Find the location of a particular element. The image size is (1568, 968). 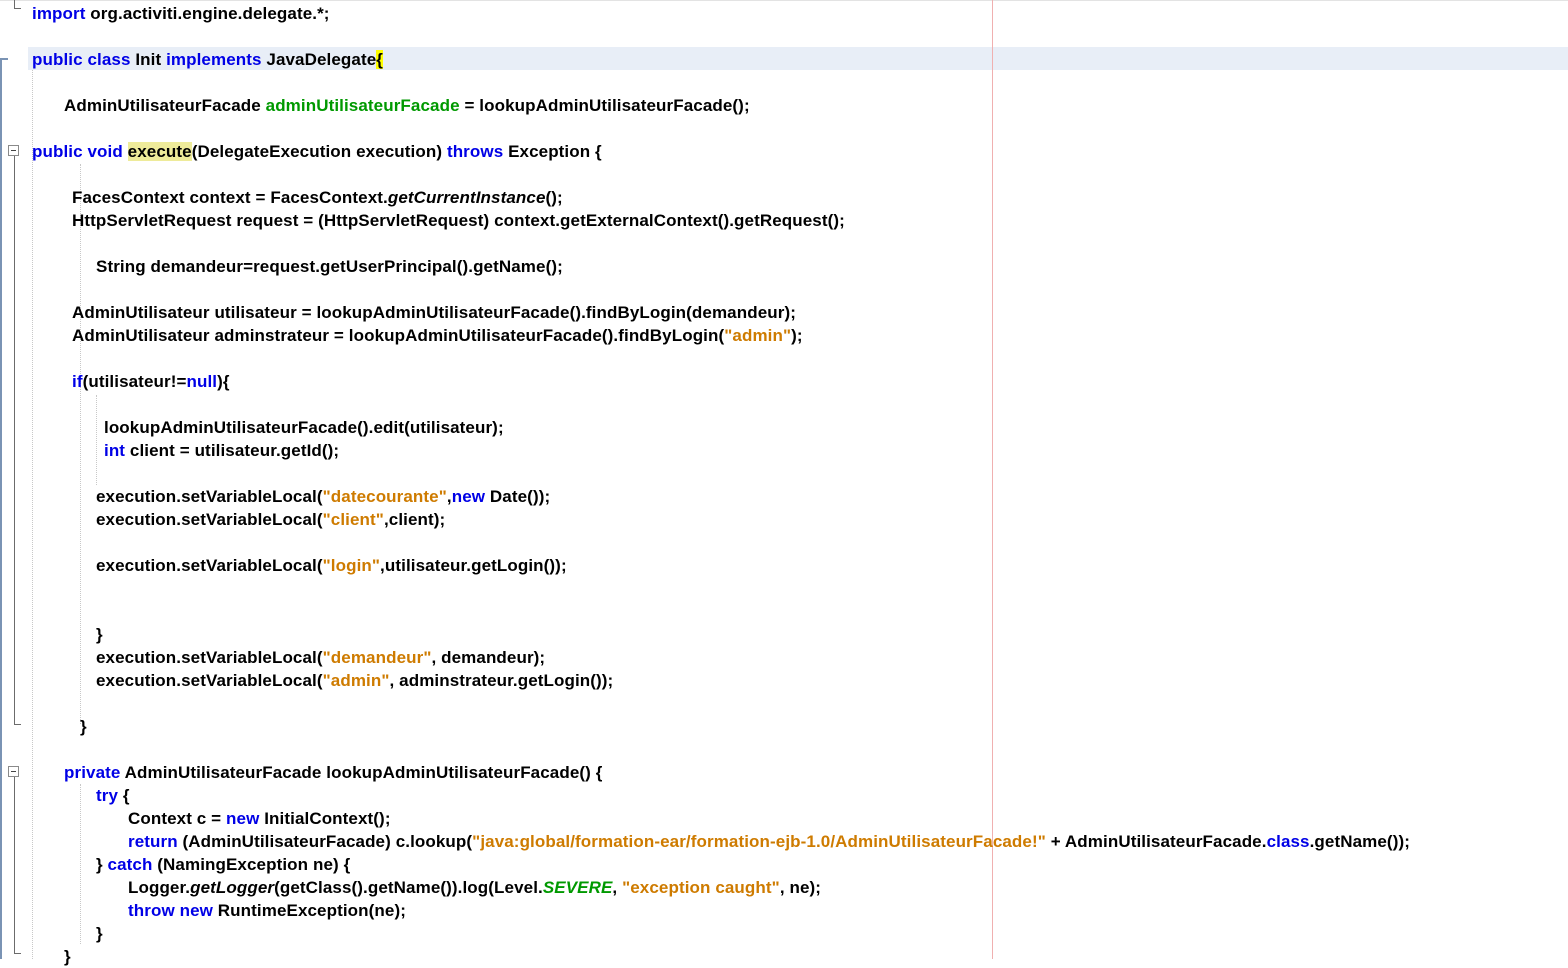

code-token: Exception { is located at coordinates (552, 151).